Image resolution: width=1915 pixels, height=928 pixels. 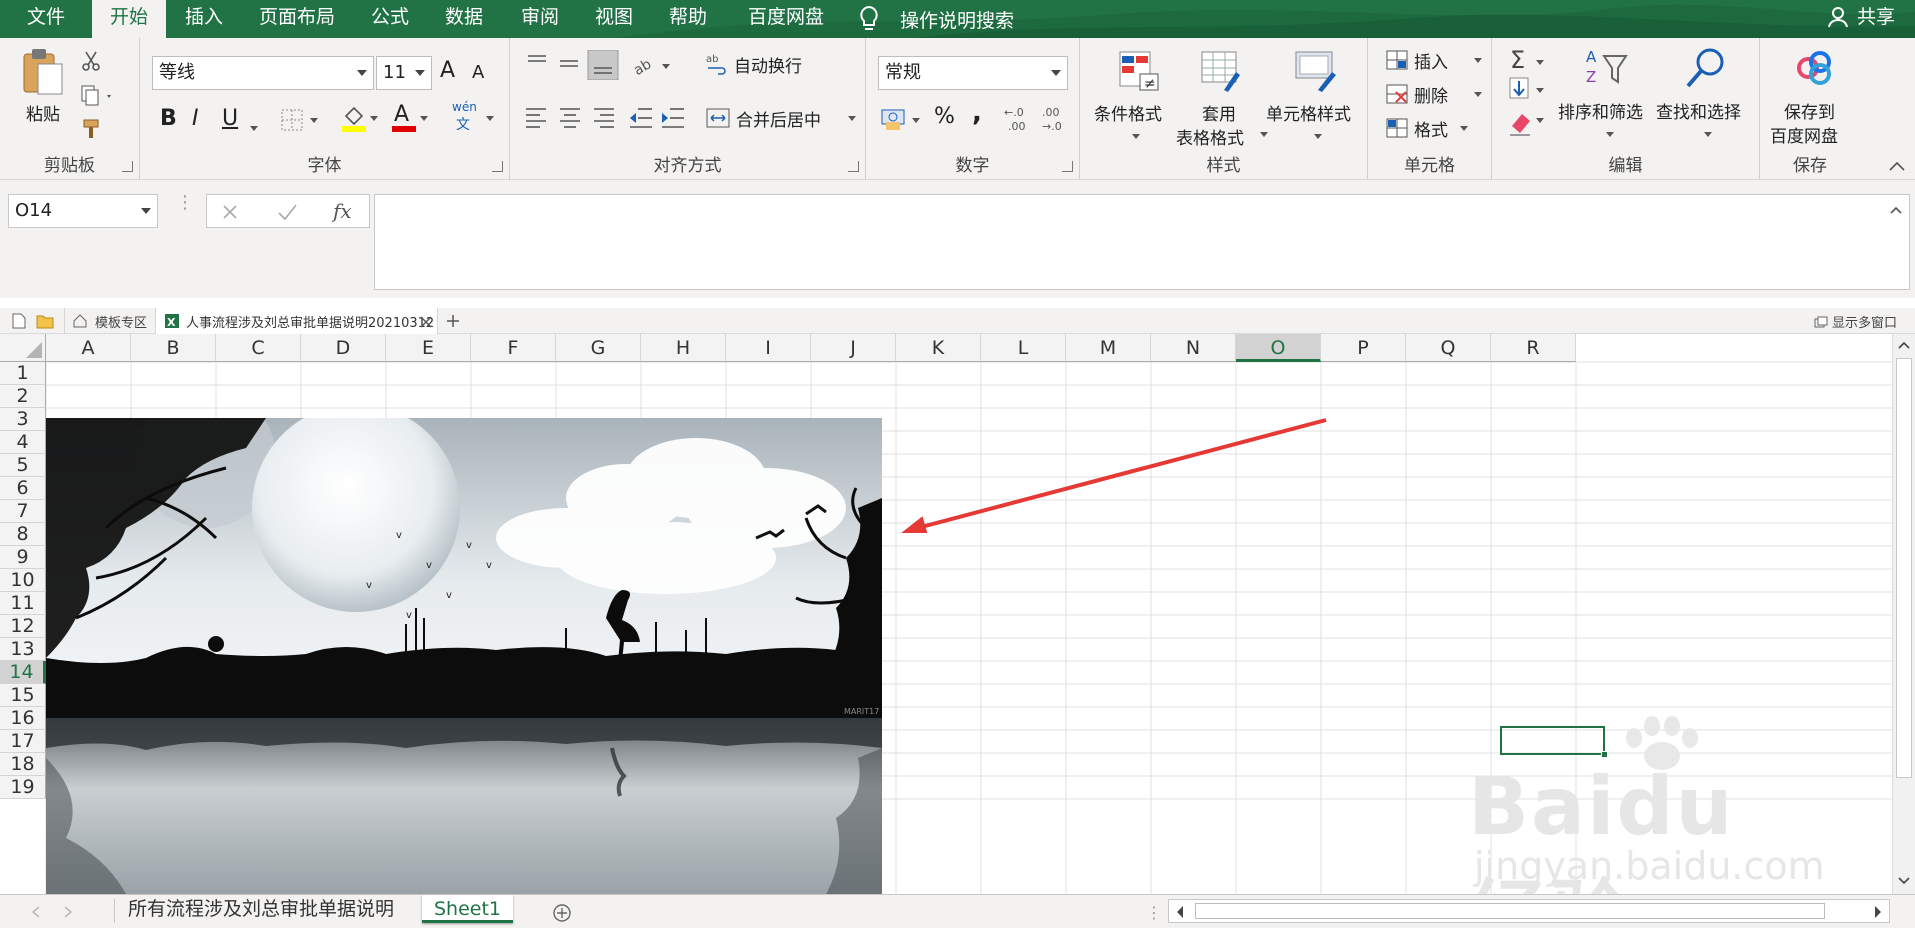 What do you see at coordinates (1436, 94) in the screenshot?
I see `delete-cells-button: 删除` at bounding box center [1436, 94].